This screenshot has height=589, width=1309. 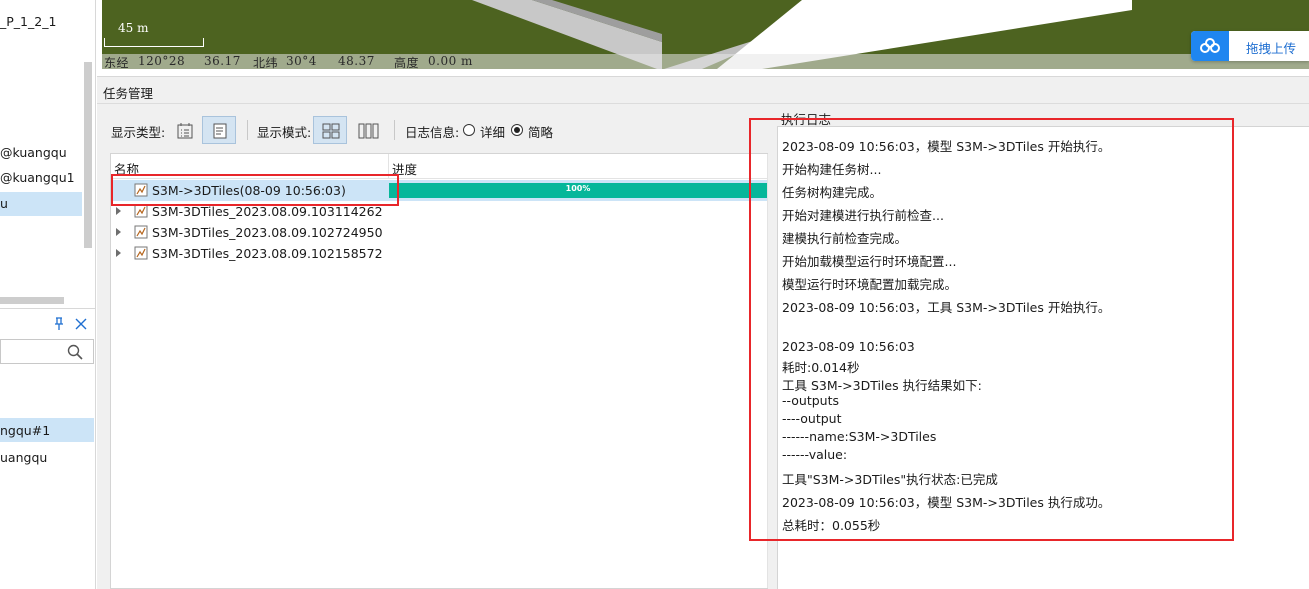 I want to click on layer-item-selected: ngqu#1, so click(x=25, y=430).